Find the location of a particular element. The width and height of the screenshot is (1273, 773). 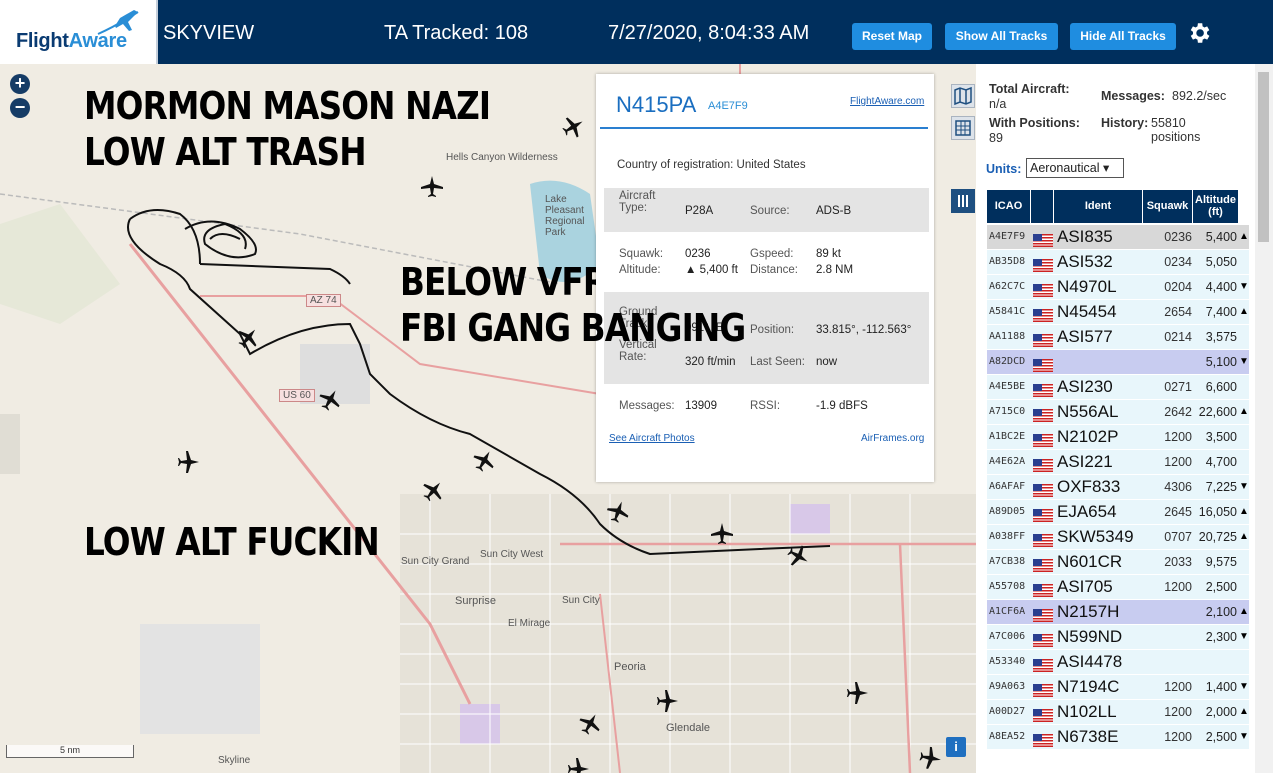

altitude-cell: 2,300 is located at coordinates (1221, 637).